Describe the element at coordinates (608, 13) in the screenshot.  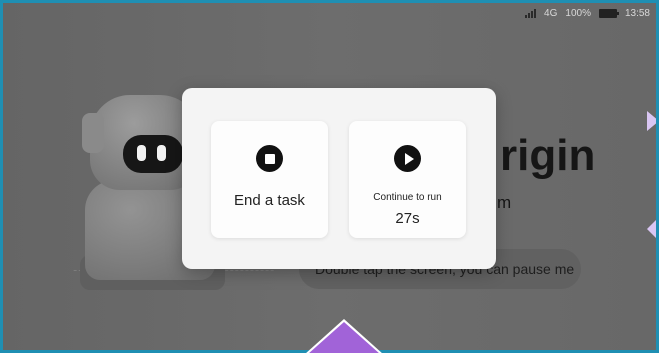
I see `battery-icon` at that location.